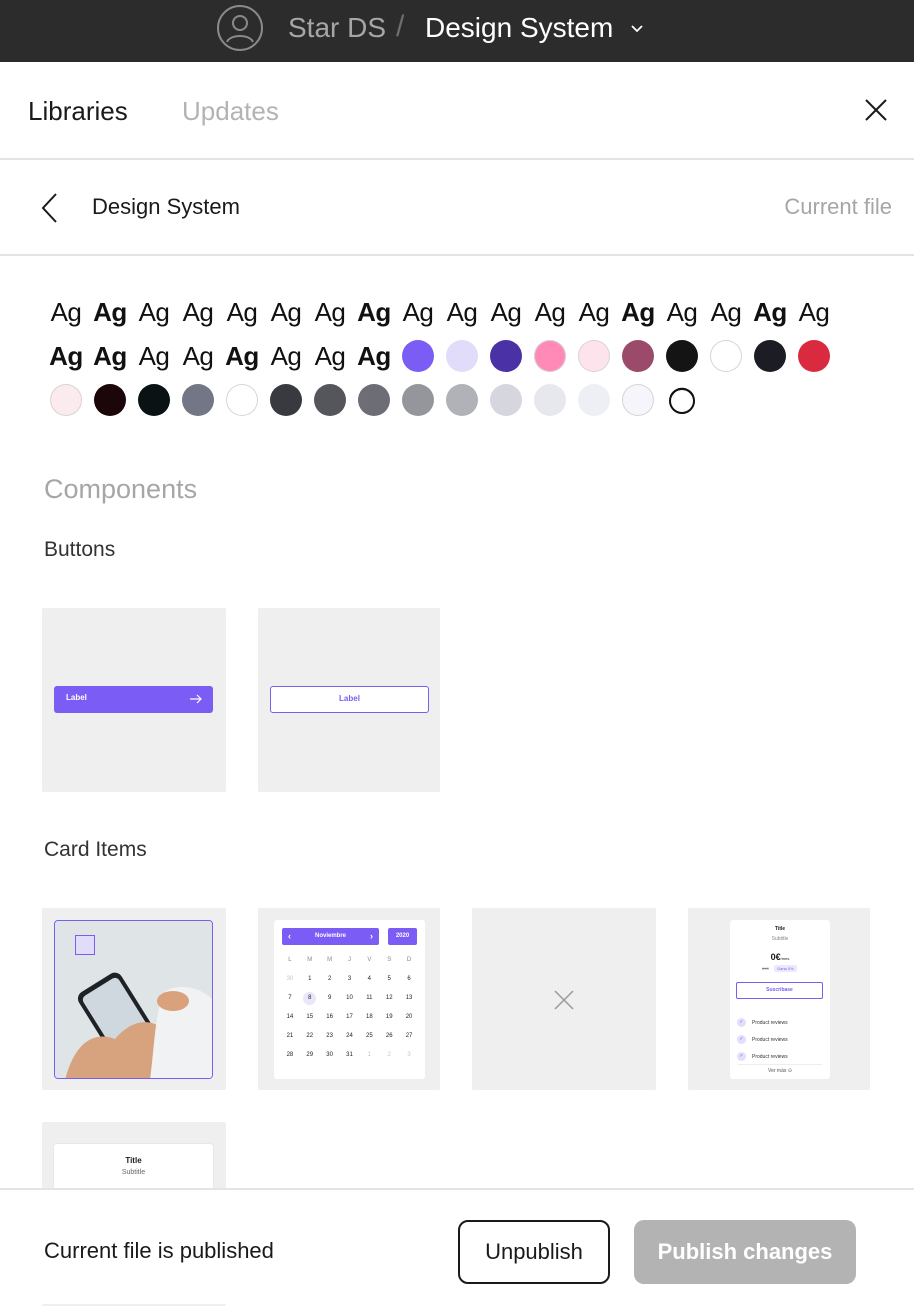  Describe the element at coordinates (349, 1055) in the screenshot. I see `calendar-day: 31` at that location.